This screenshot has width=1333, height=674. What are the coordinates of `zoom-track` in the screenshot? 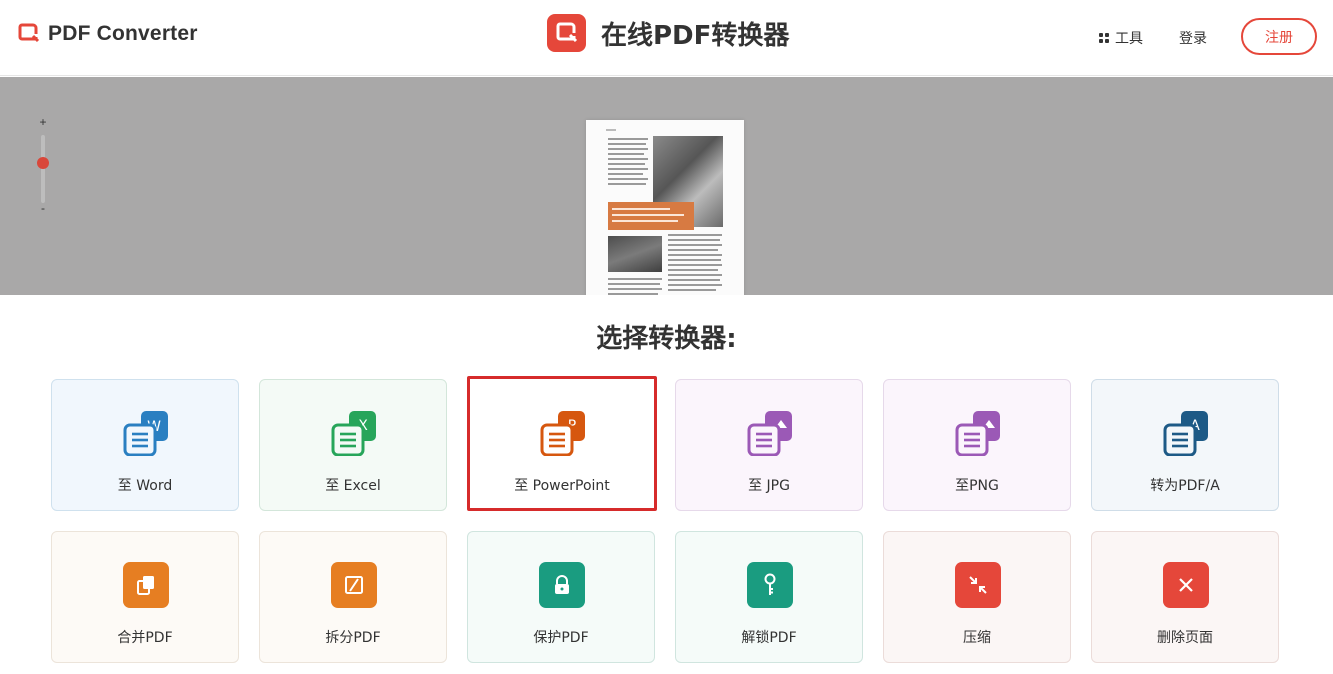 It's located at (43, 169).